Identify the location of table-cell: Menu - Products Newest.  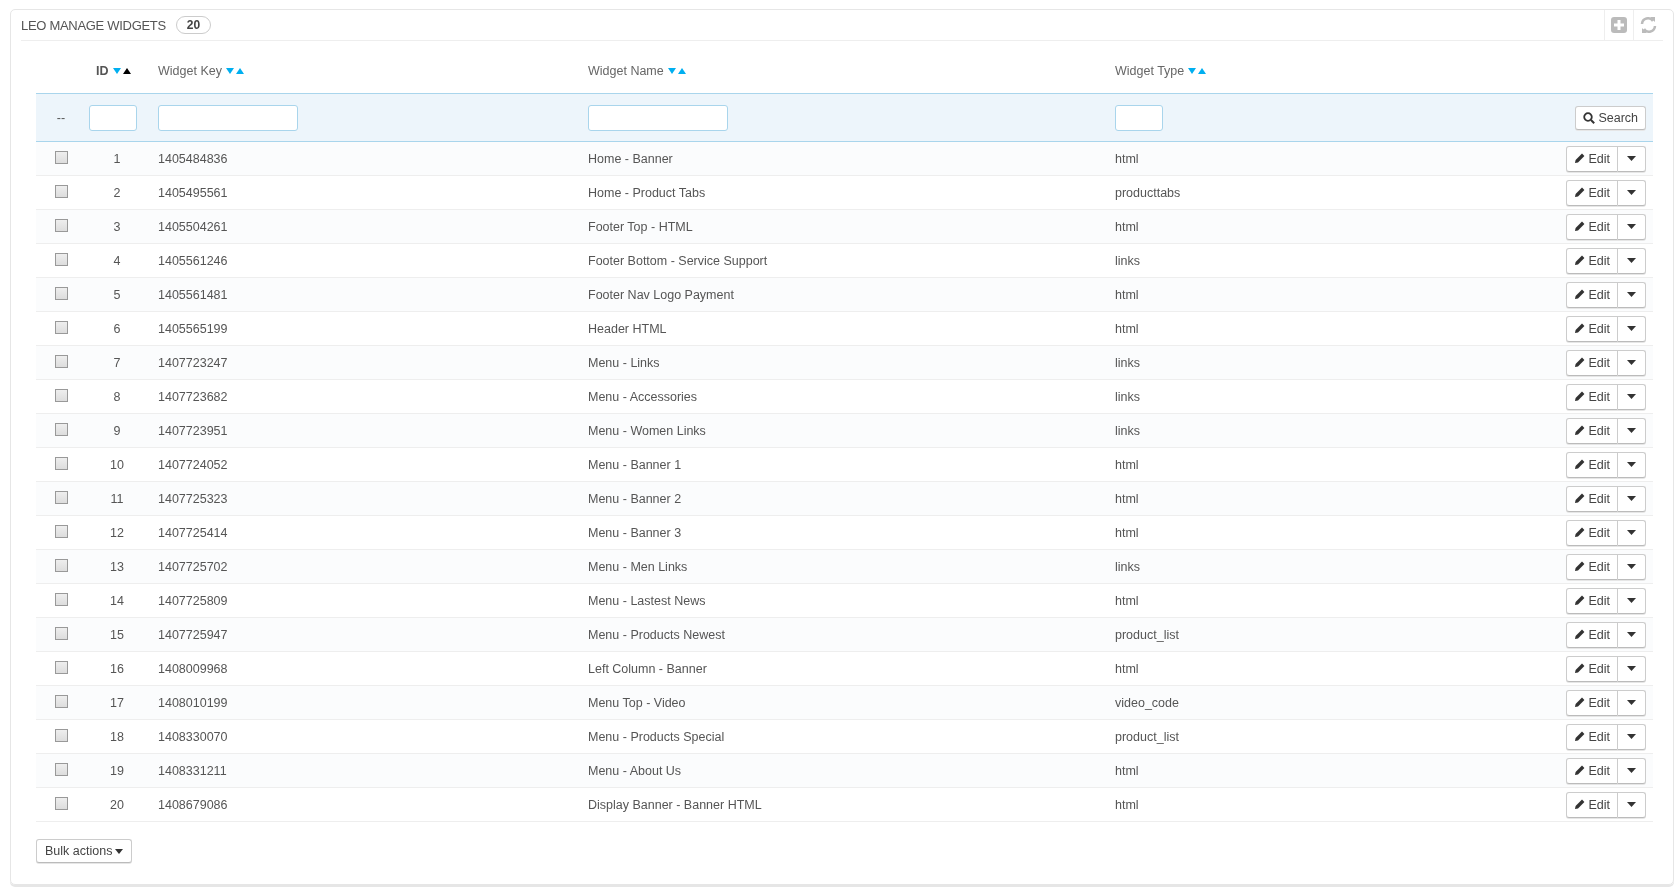
(656, 634).